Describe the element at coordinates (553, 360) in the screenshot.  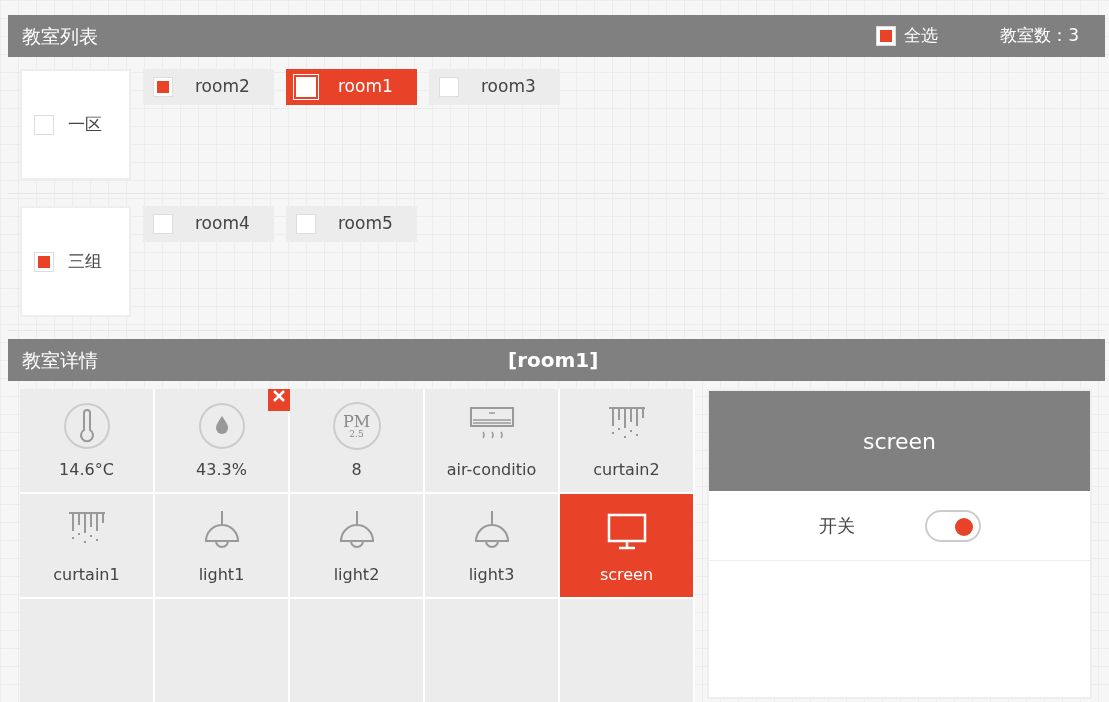
I see `room-title: [room1]` at that location.